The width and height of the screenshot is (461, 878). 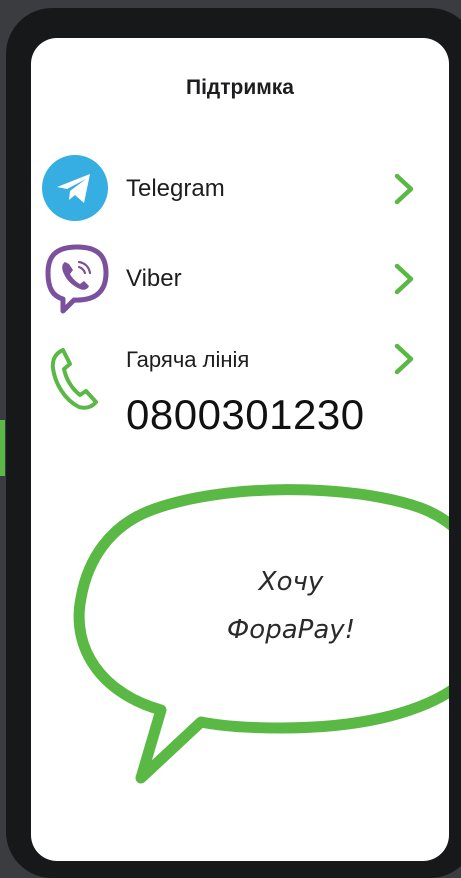 I want to click on side-accent-bar, so click(x=2, y=448).